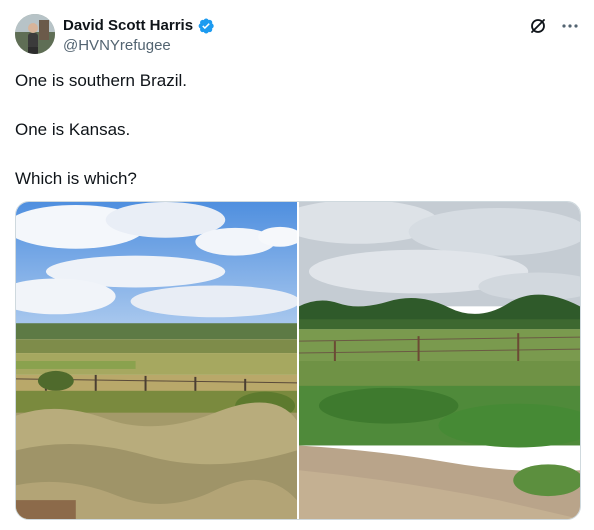  I want to click on tweet-line: Which is which?, so click(76, 178).